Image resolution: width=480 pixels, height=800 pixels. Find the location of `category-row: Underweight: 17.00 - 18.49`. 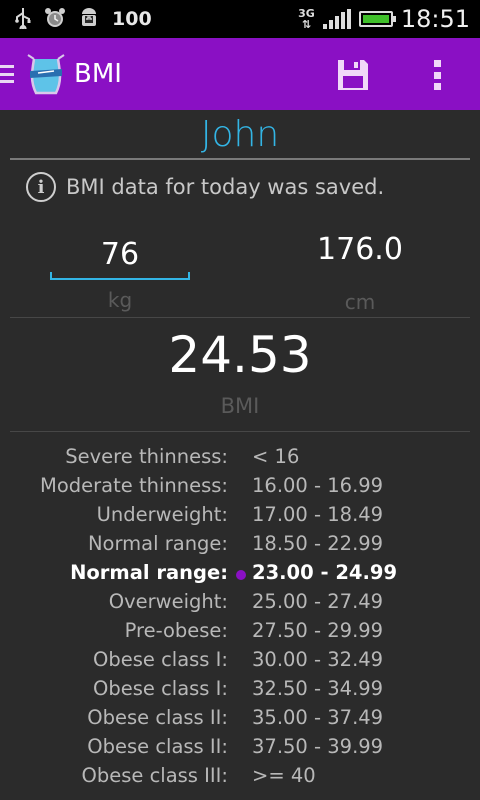

category-row: Underweight: 17.00 - 18.49 is located at coordinates (240, 514).